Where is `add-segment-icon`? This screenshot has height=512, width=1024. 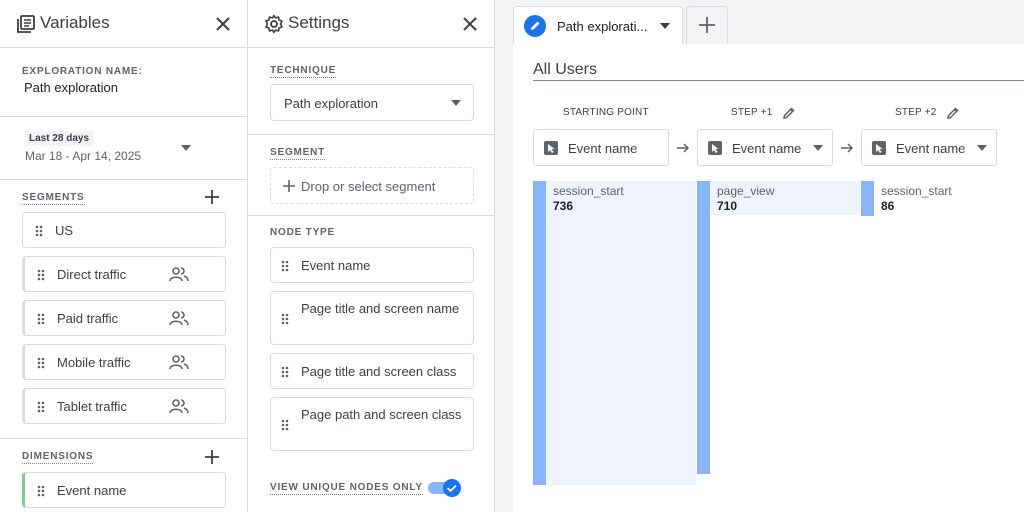
add-segment-icon is located at coordinates (212, 197).